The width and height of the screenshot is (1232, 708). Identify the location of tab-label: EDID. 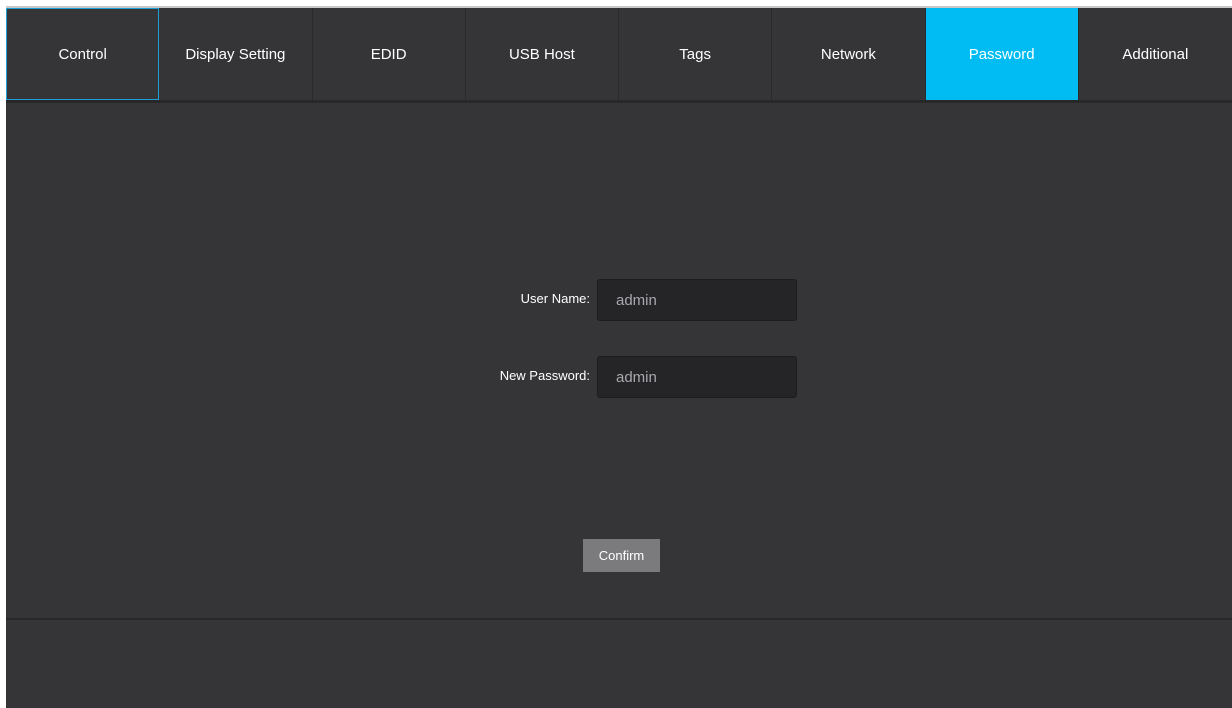
(388, 54).